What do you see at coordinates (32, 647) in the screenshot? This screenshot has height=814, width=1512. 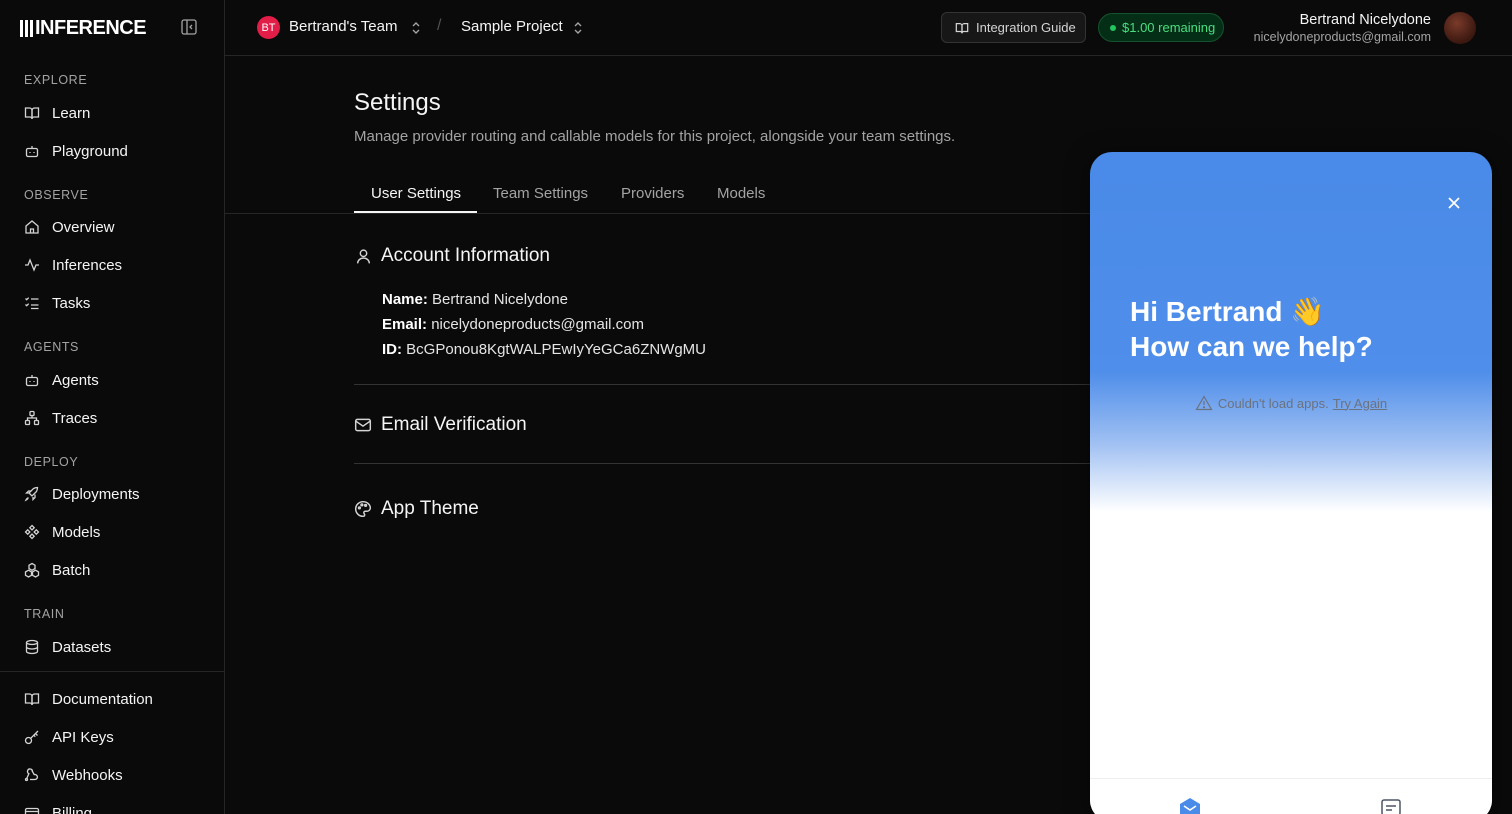 I see `database-icon` at bounding box center [32, 647].